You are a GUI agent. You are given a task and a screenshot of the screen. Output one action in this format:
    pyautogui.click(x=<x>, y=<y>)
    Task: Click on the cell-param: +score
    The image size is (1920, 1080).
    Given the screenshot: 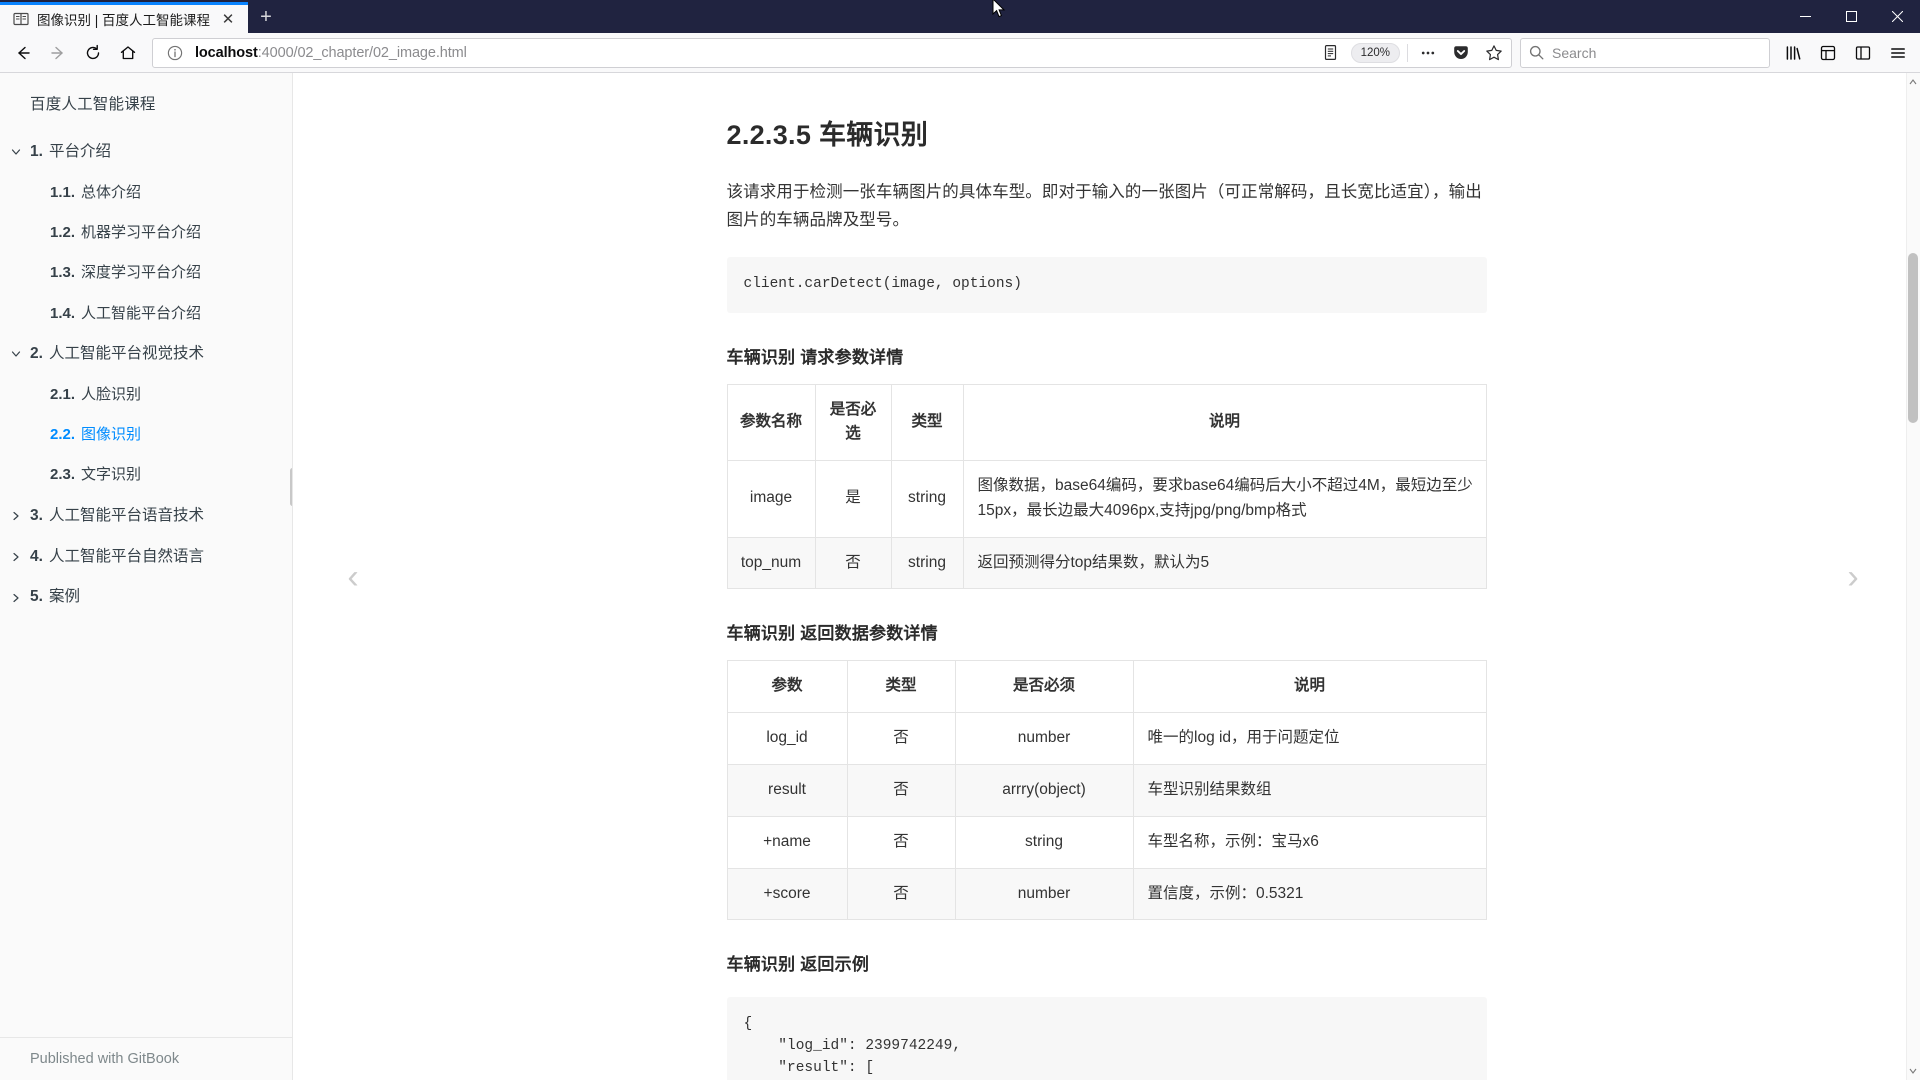 What is the action you would take?
    pyautogui.click(x=787, y=894)
    